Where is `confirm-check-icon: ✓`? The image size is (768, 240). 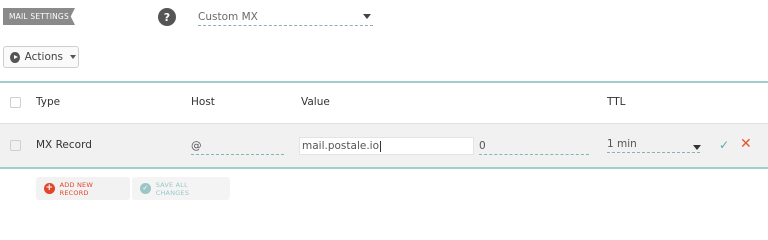 confirm-check-icon: ✓ is located at coordinates (724, 145).